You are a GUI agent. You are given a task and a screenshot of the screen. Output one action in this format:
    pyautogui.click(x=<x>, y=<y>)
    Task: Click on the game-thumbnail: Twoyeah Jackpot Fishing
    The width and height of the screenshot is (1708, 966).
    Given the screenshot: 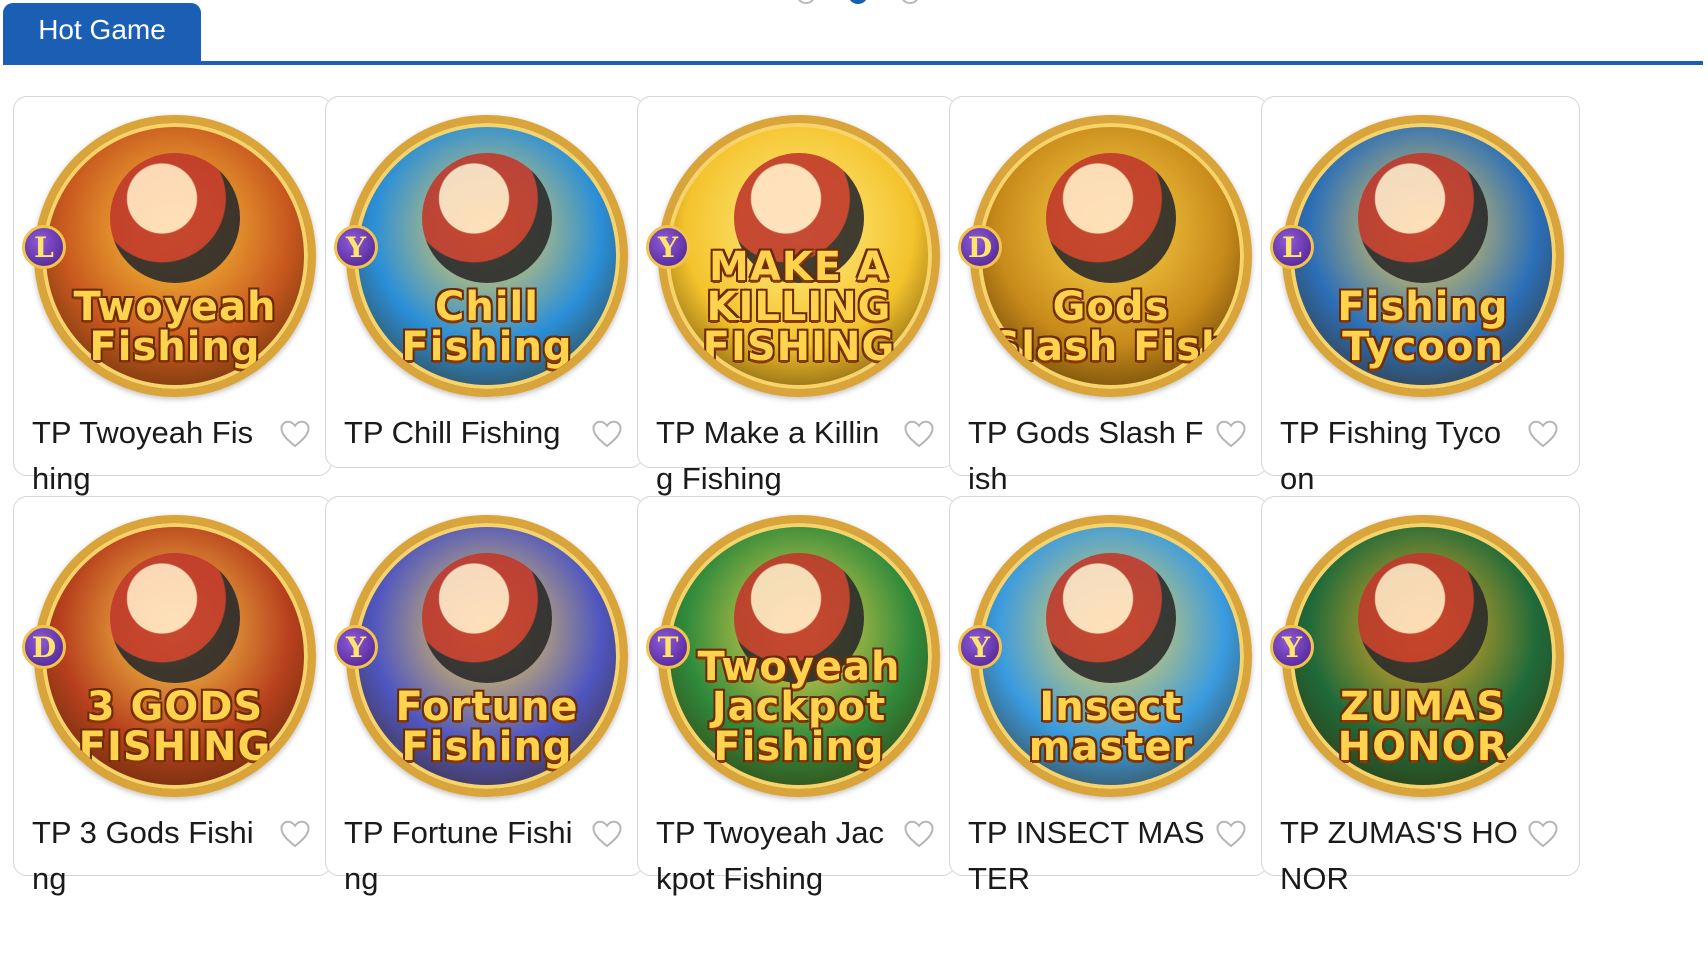 What is the action you would take?
    pyautogui.click(x=799, y=656)
    